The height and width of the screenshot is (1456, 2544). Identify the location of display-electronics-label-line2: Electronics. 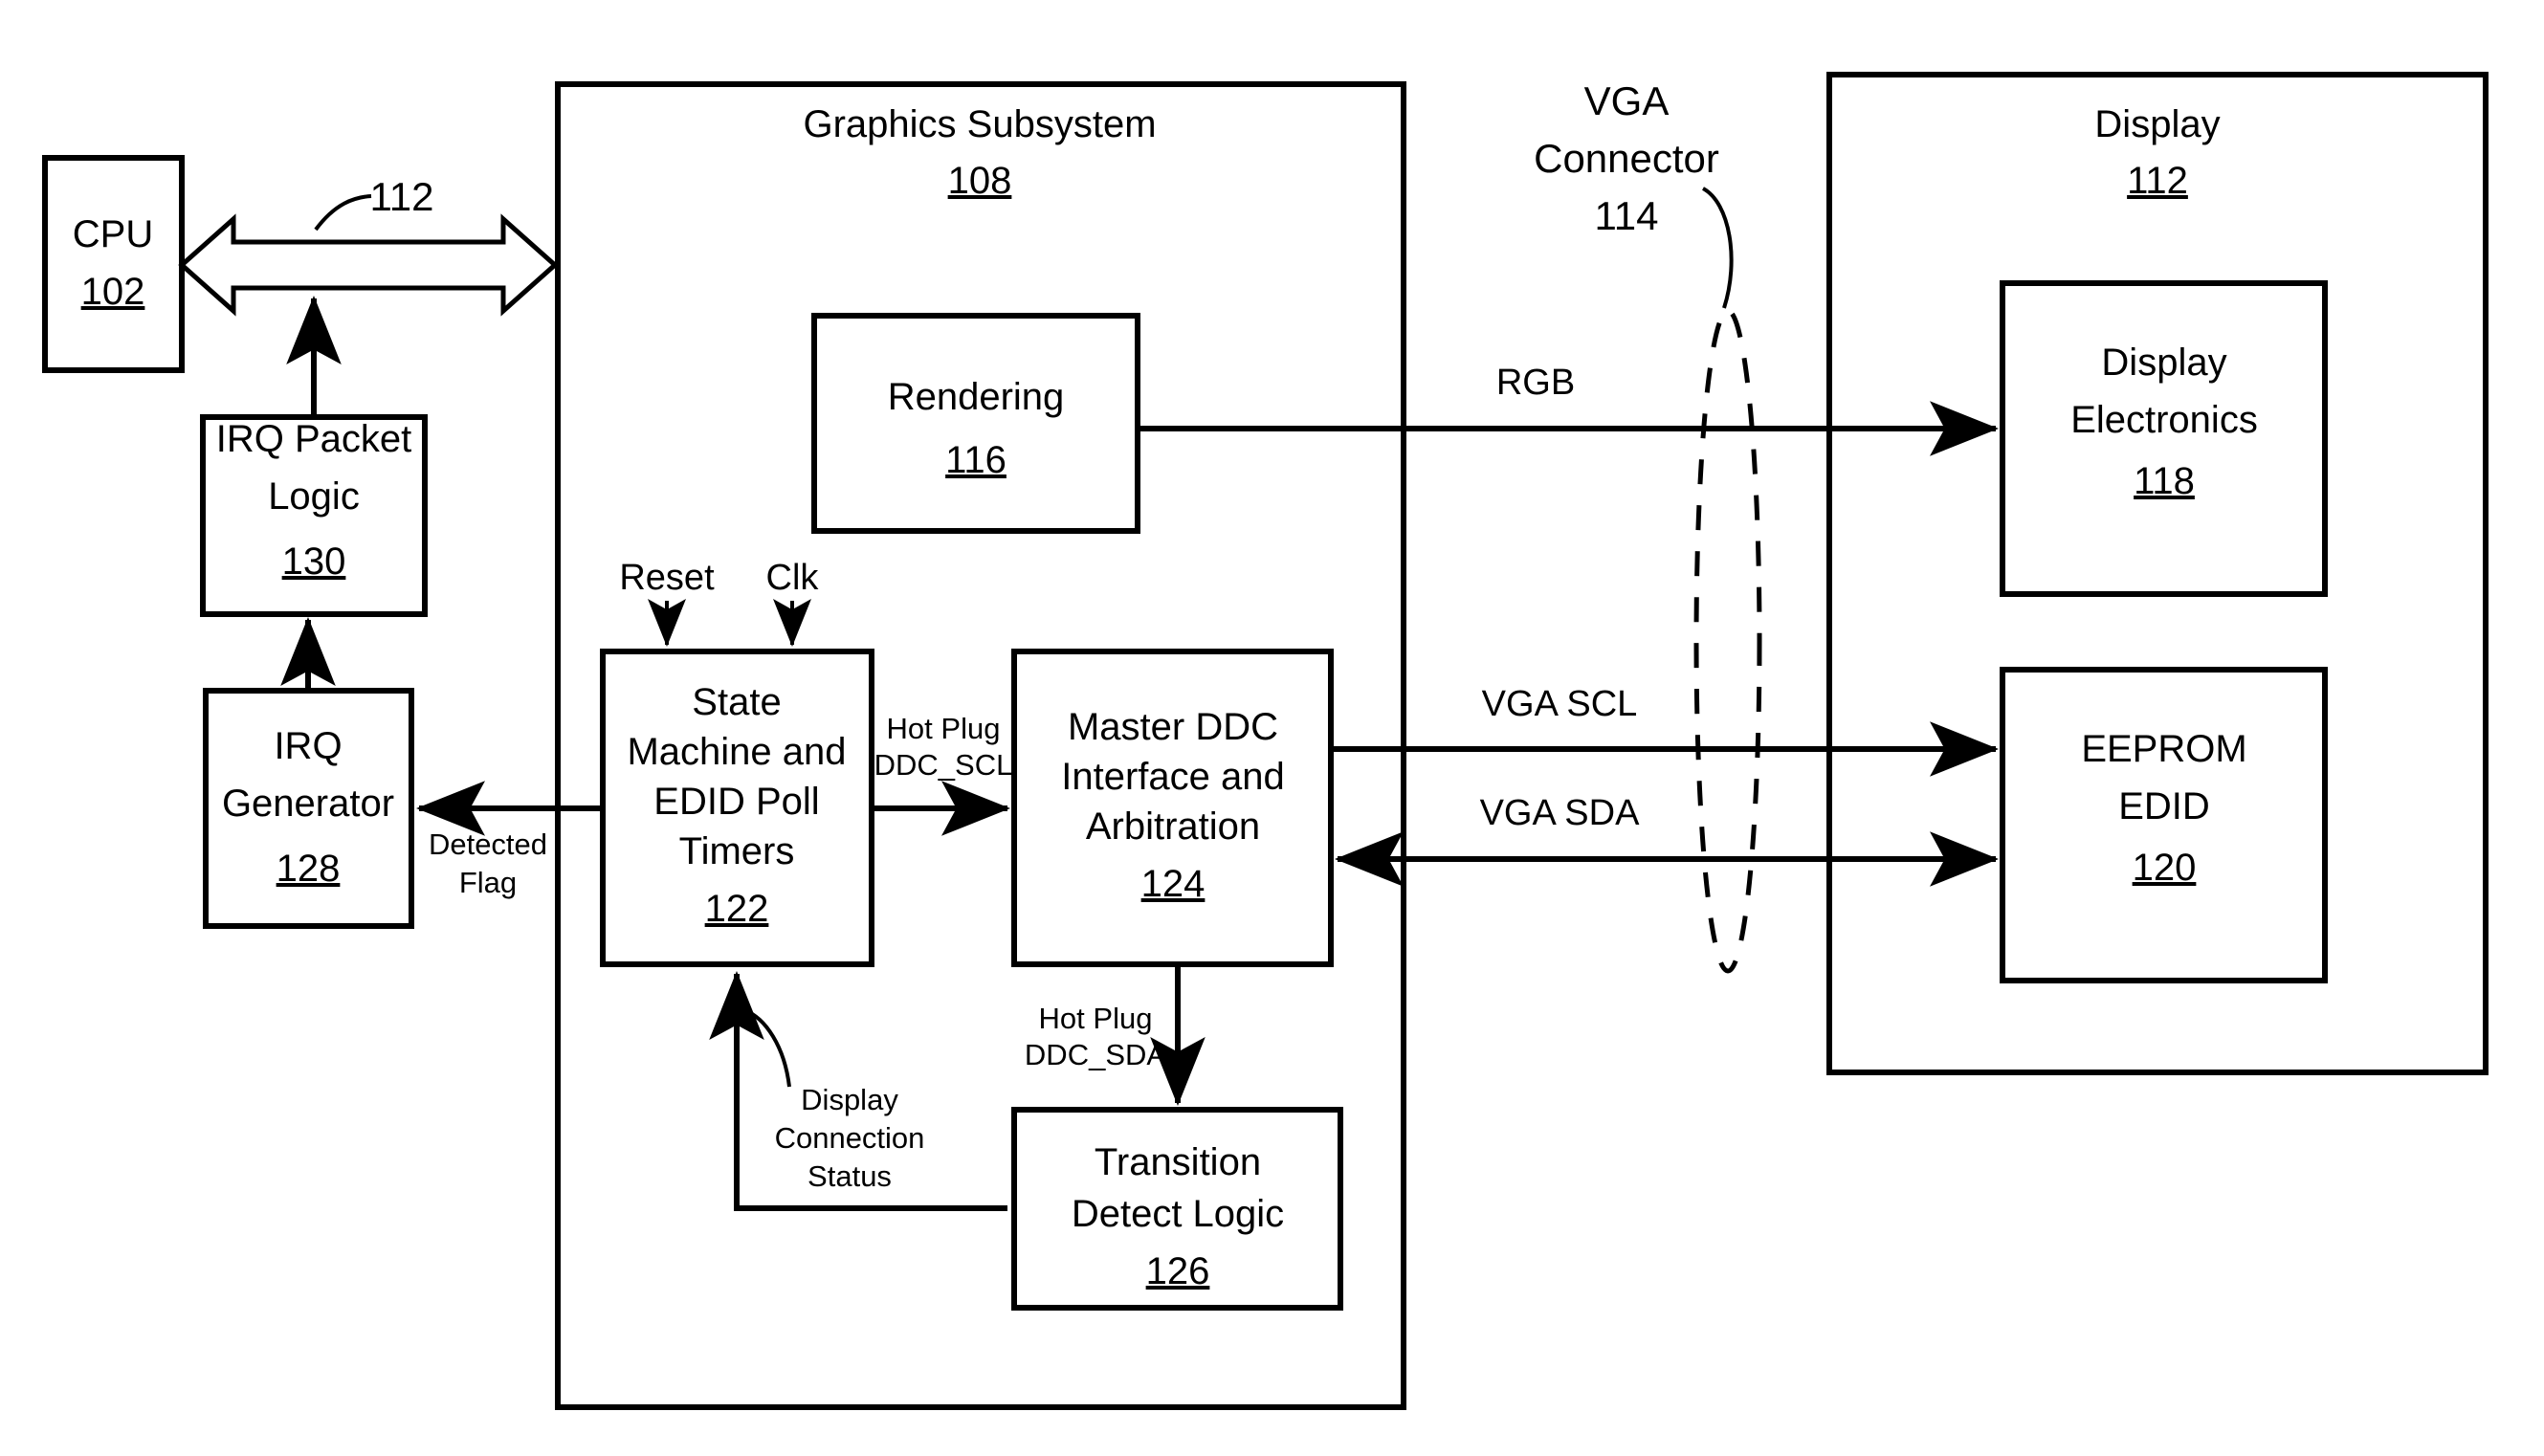
(2164, 420).